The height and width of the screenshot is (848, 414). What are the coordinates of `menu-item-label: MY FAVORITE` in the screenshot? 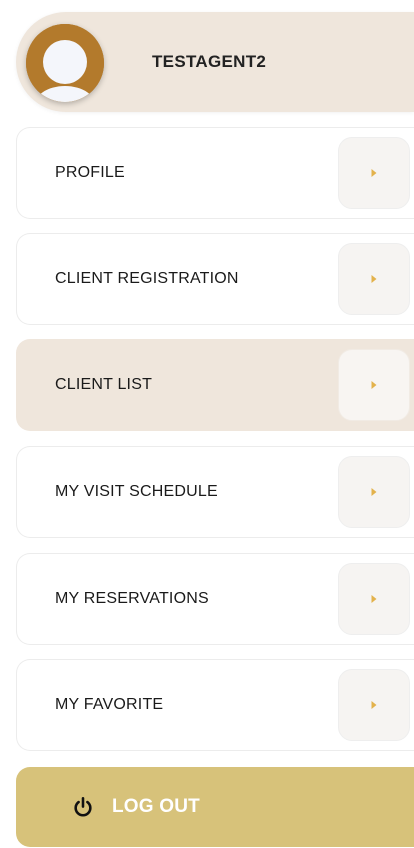 It's located at (109, 704).